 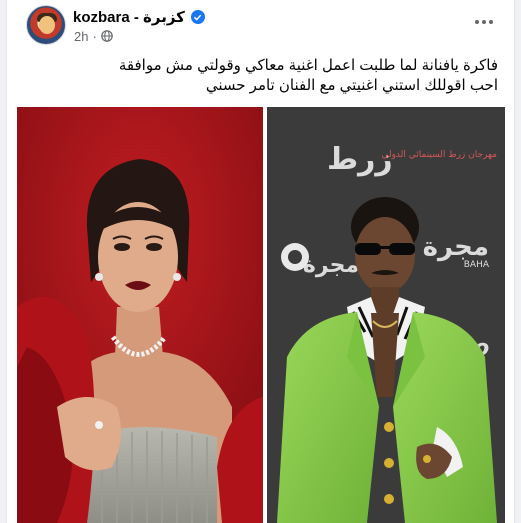 I want to click on globe-icon, so click(x=107, y=36).